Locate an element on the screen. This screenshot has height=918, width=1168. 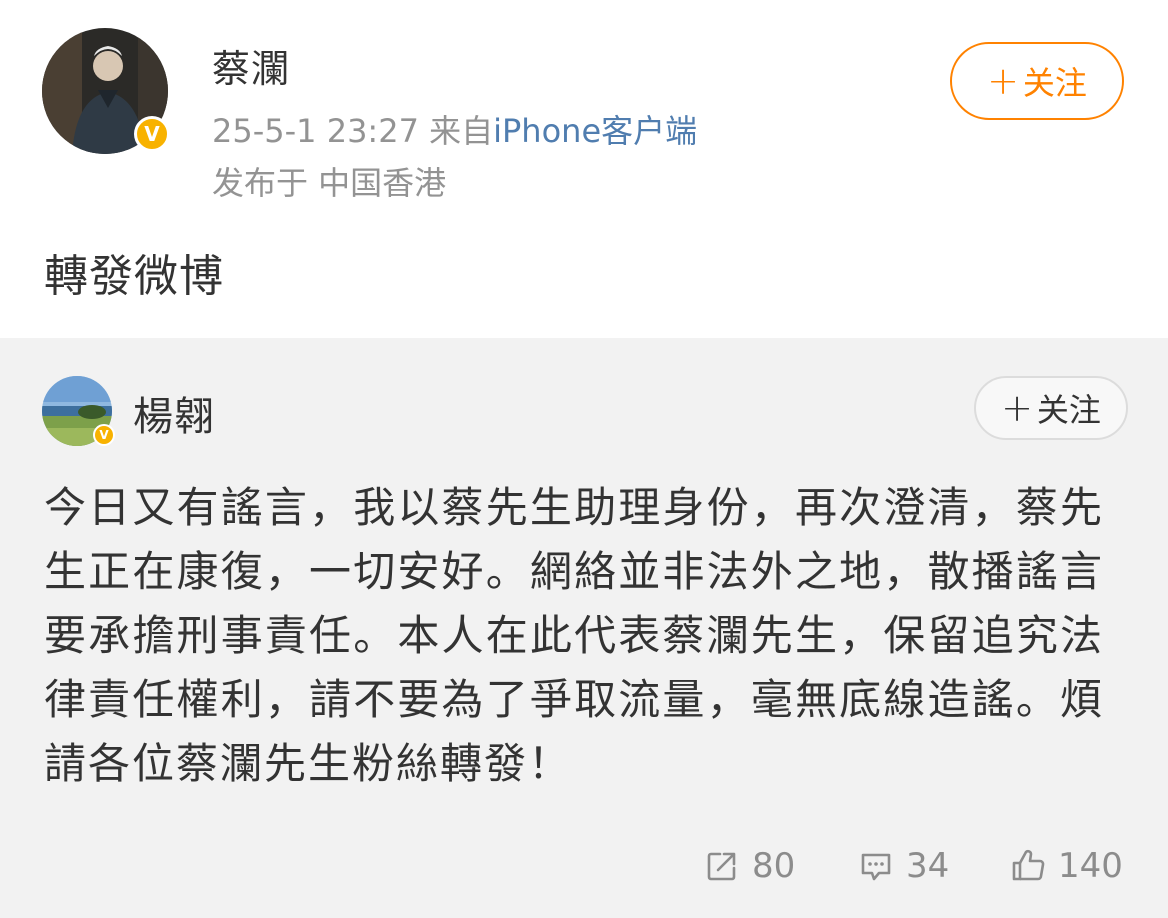
repost-action-bar: 80 34 140 is located at coordinates (584, 871).